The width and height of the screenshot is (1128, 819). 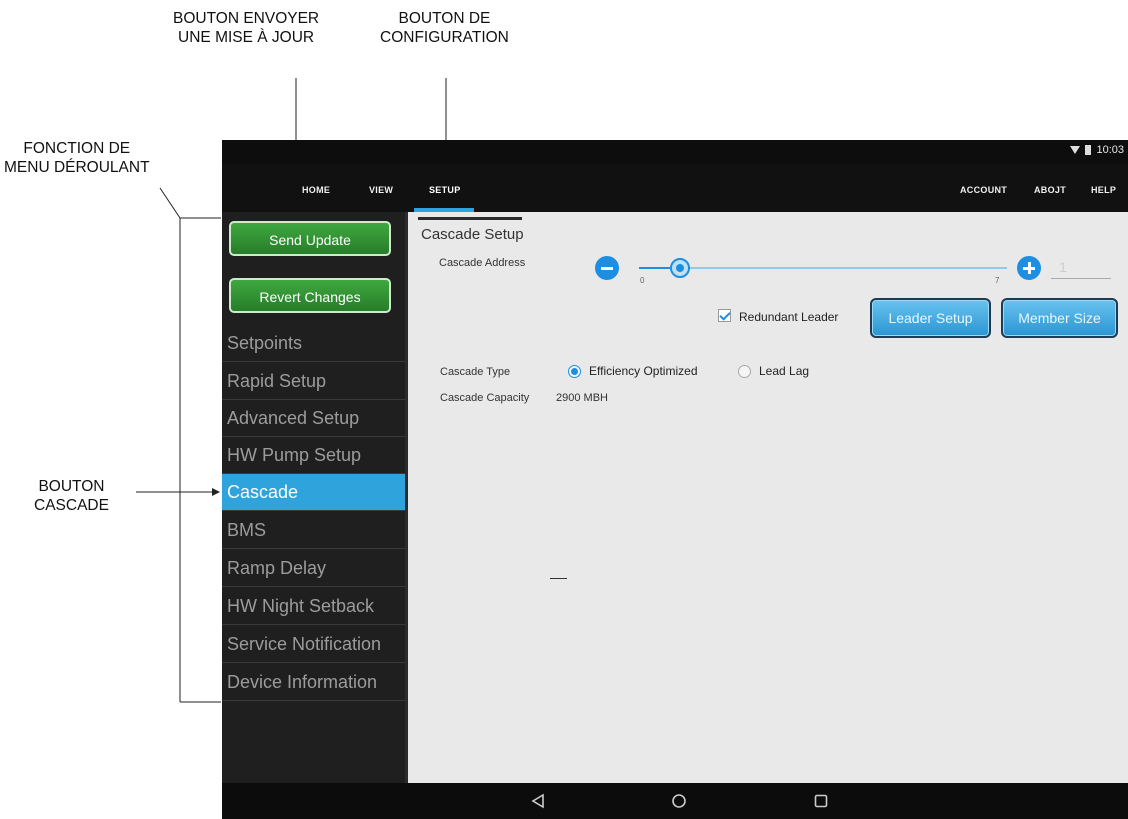 What do you see at coordinates (313, 644) in the screenshot?
I see `sidebar-item-service-notification: Service Notification` at bounding box center [313, 644].